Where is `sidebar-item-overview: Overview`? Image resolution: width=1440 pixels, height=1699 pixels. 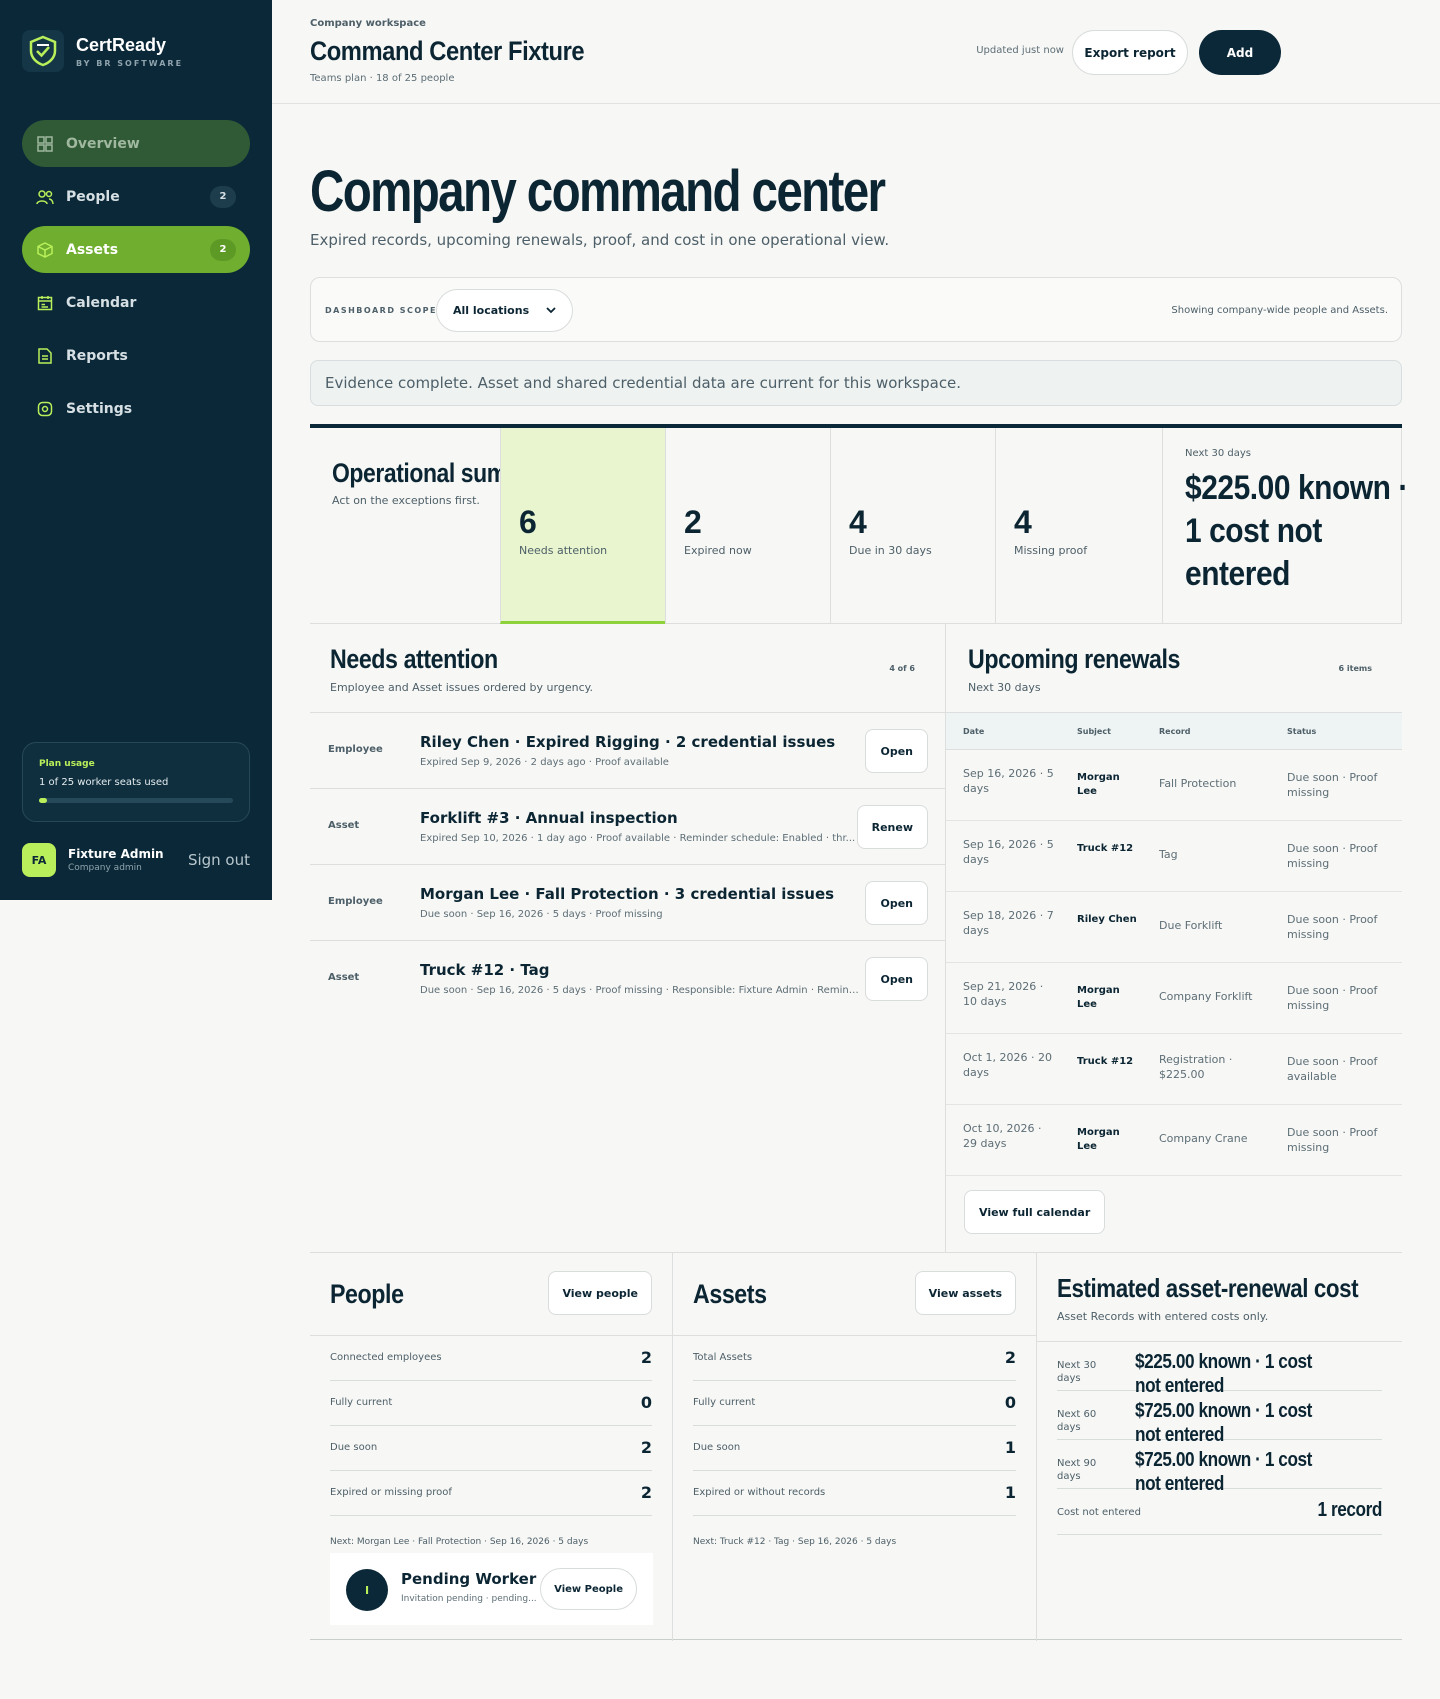
sidebar-item-overview: Overview is located at coordinates (136, 143).